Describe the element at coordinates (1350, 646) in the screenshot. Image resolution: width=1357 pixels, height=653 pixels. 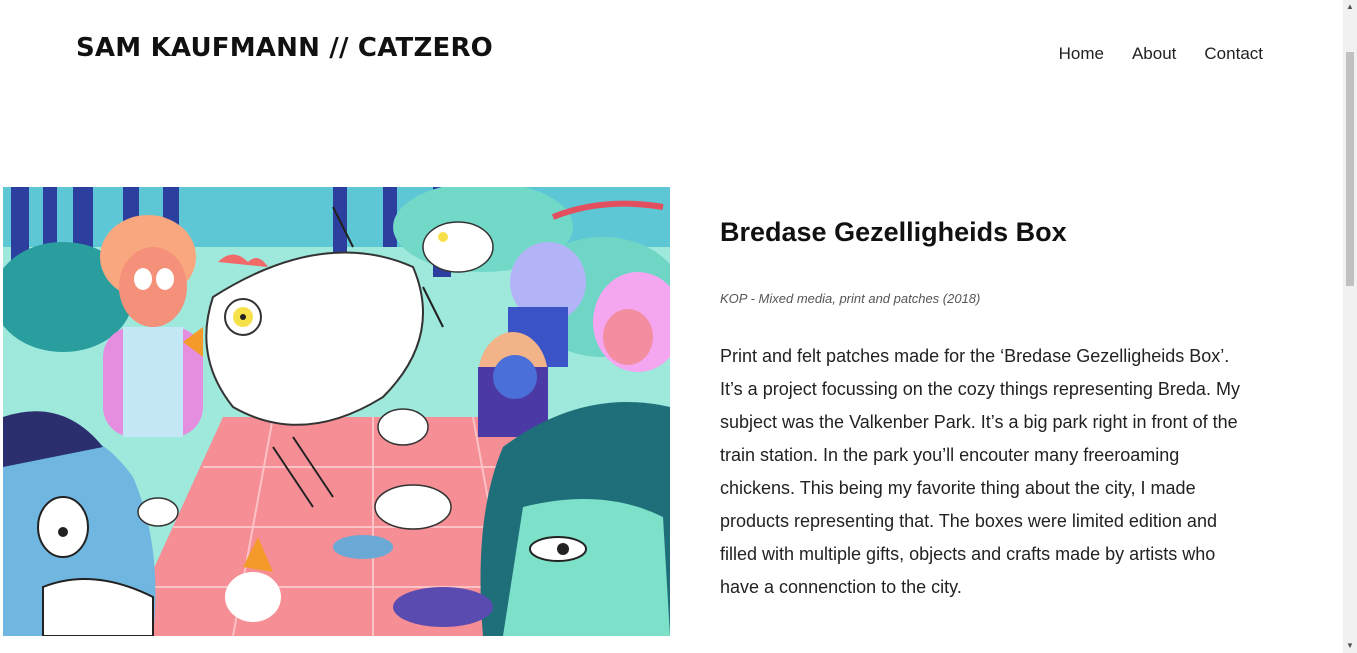
I see `scroll-down-arrow-icon: ▼` at that location.